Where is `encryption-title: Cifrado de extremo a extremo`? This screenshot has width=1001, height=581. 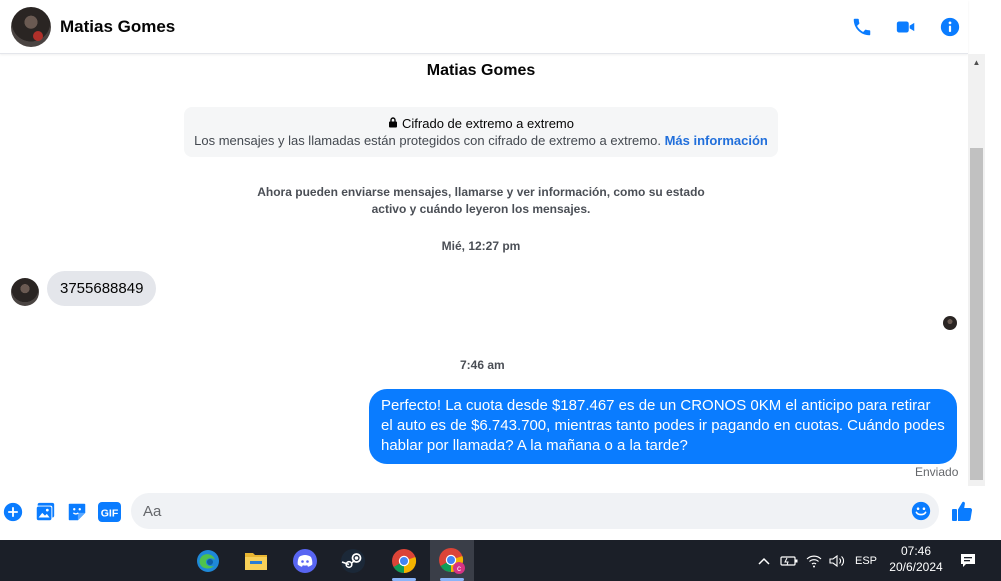 encryption-title: Cifrado de extremo a extremo is located at coordinates (488, 123).